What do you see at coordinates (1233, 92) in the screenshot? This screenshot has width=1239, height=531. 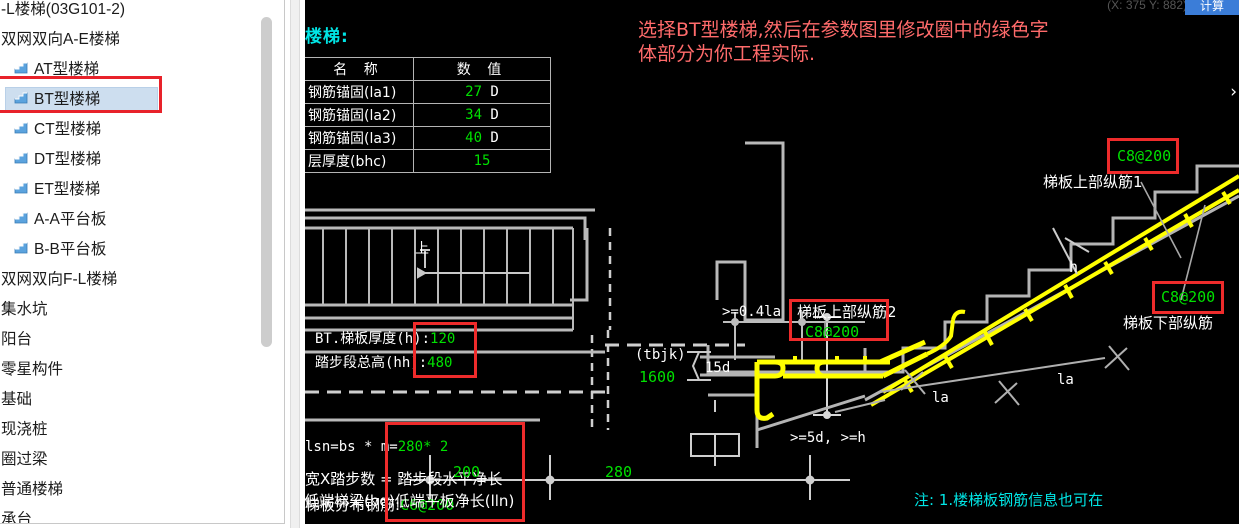 I see `chevron-right-icon: ›` at bounding box center [1233, 92].